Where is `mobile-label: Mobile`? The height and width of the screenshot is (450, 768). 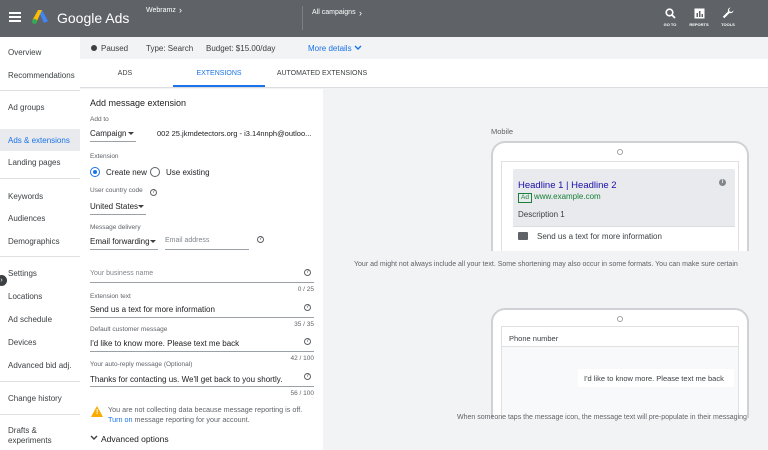
mobile-label: Mobile is located at coordinates (502, 131).